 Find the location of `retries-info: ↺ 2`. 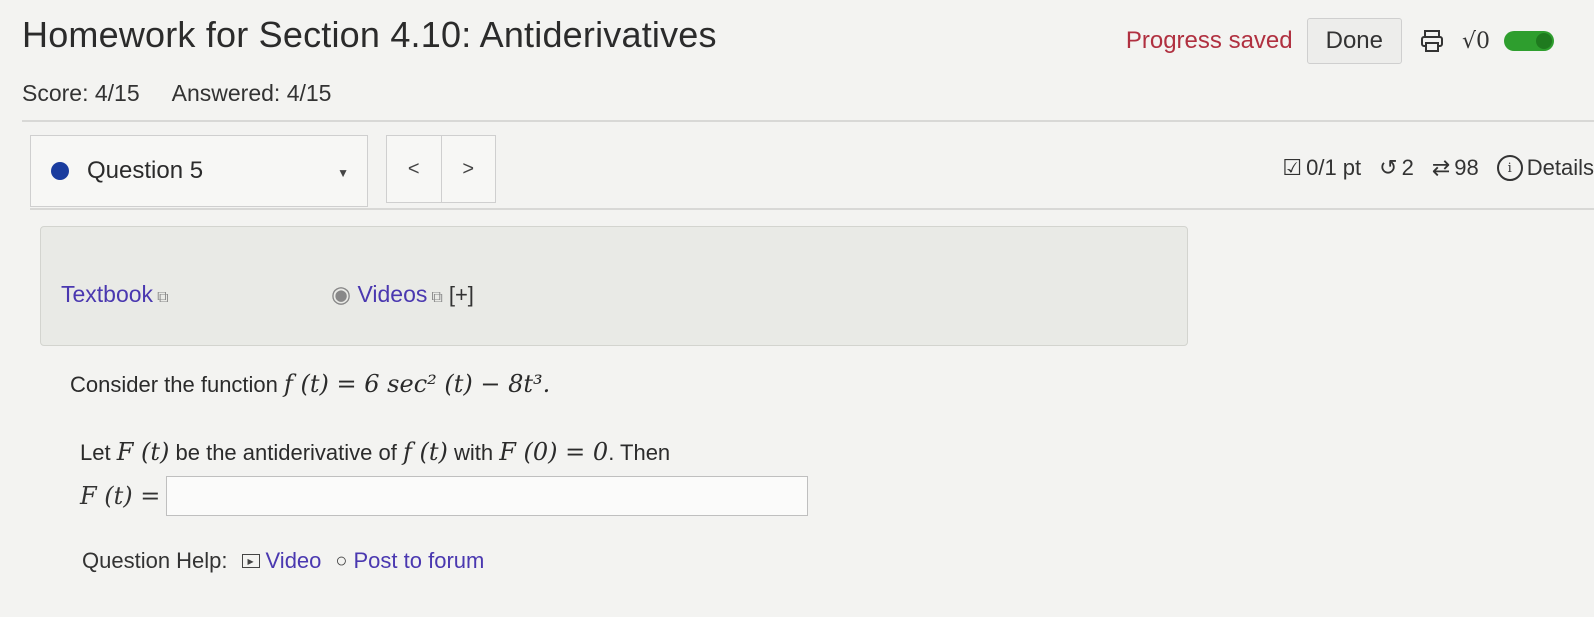

retries-info: ↺ 2 is located at coordinates (1396, 167).